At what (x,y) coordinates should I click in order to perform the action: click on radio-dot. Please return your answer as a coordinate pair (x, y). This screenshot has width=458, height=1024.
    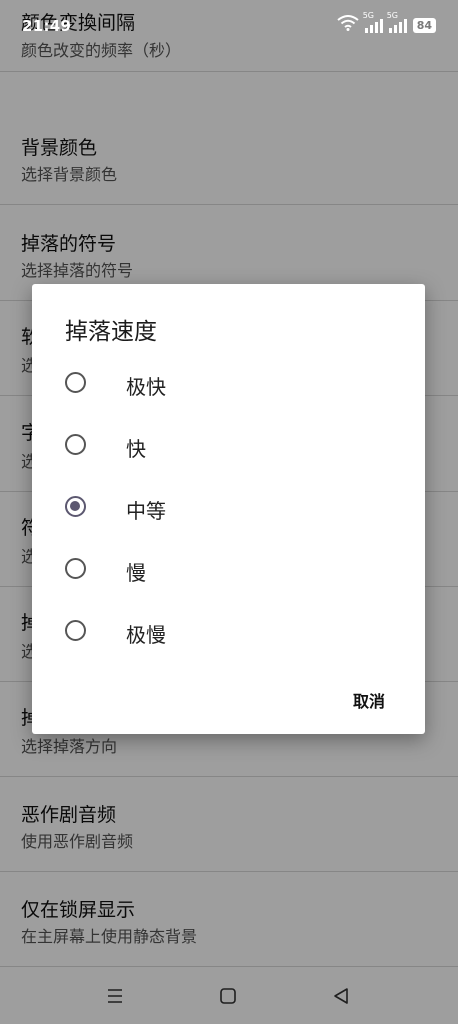
    Looking at the image, I should click on (75, 506).